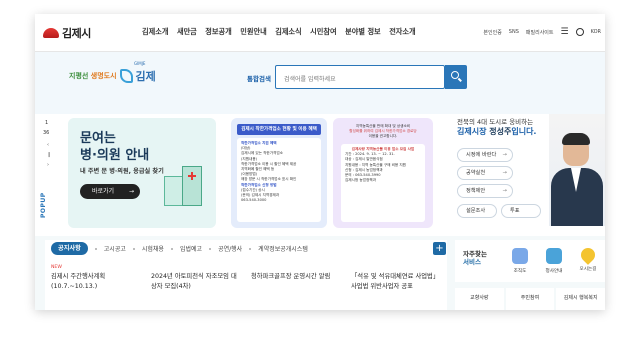  I want to click on service-org-chart: 조직도, so click(520, 261).